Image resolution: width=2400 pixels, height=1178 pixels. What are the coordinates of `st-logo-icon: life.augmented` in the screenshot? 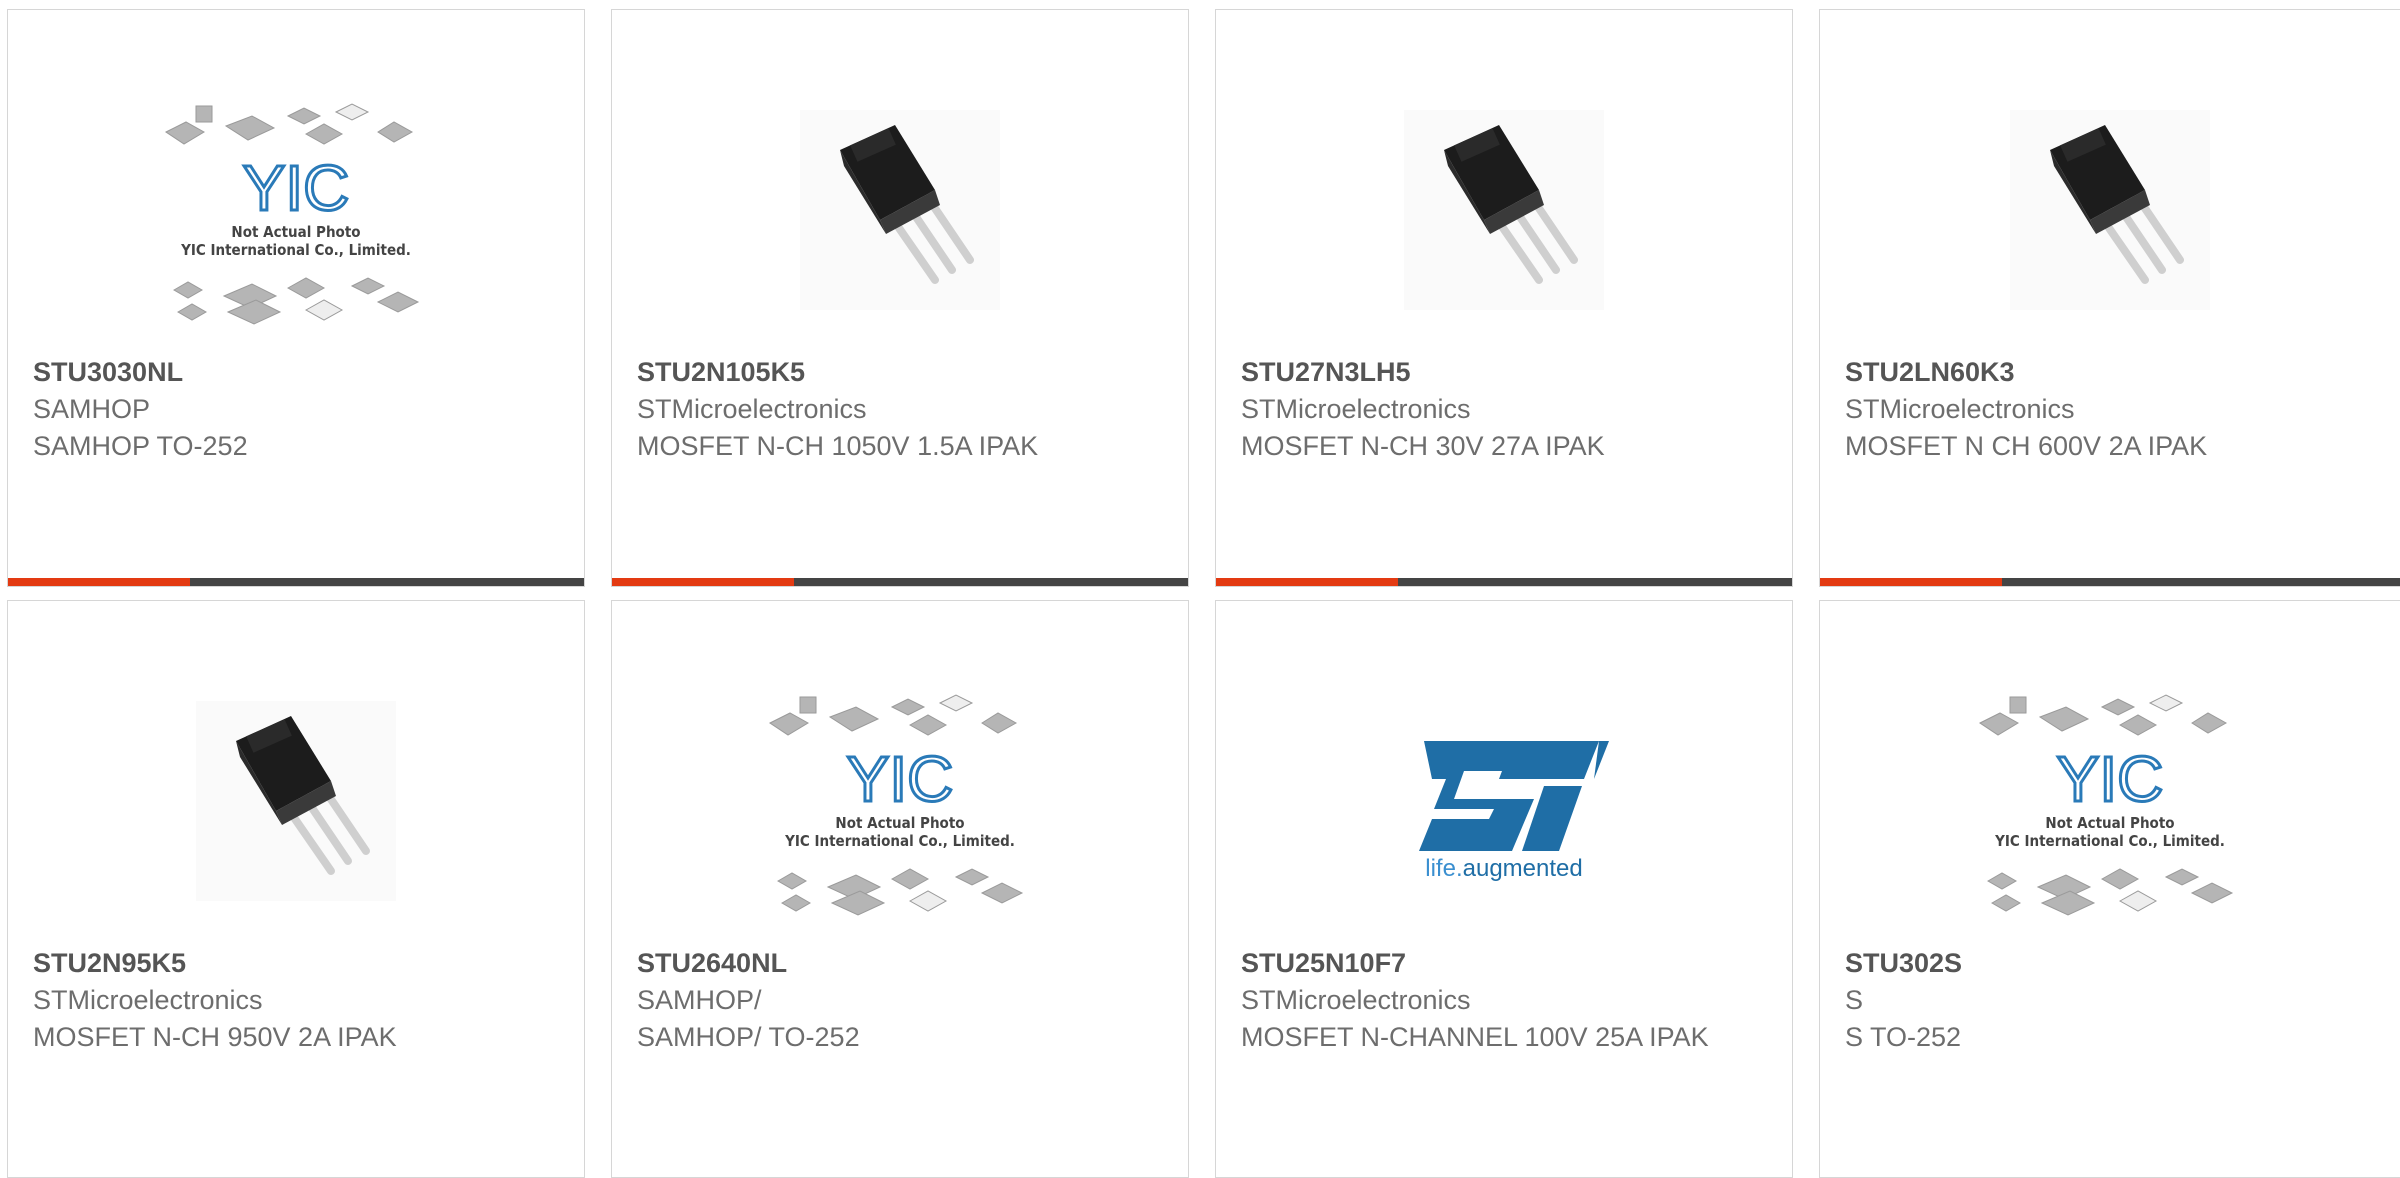 It's located at (1514, 811).